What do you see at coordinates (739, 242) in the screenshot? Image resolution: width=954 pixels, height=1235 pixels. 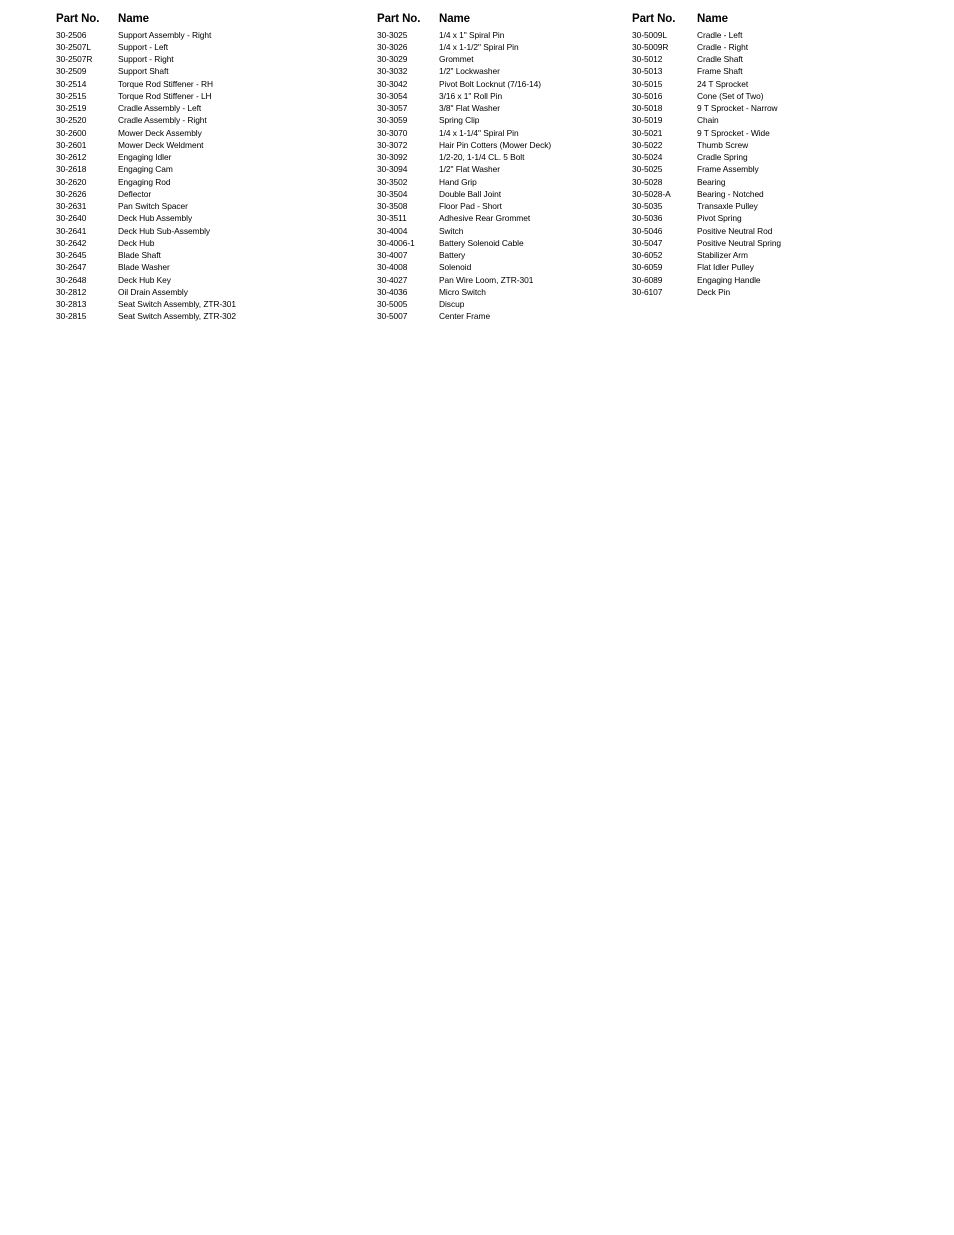 I see `cell-part-name: Positive Neutral Spring` at bounding box center [739, 242].